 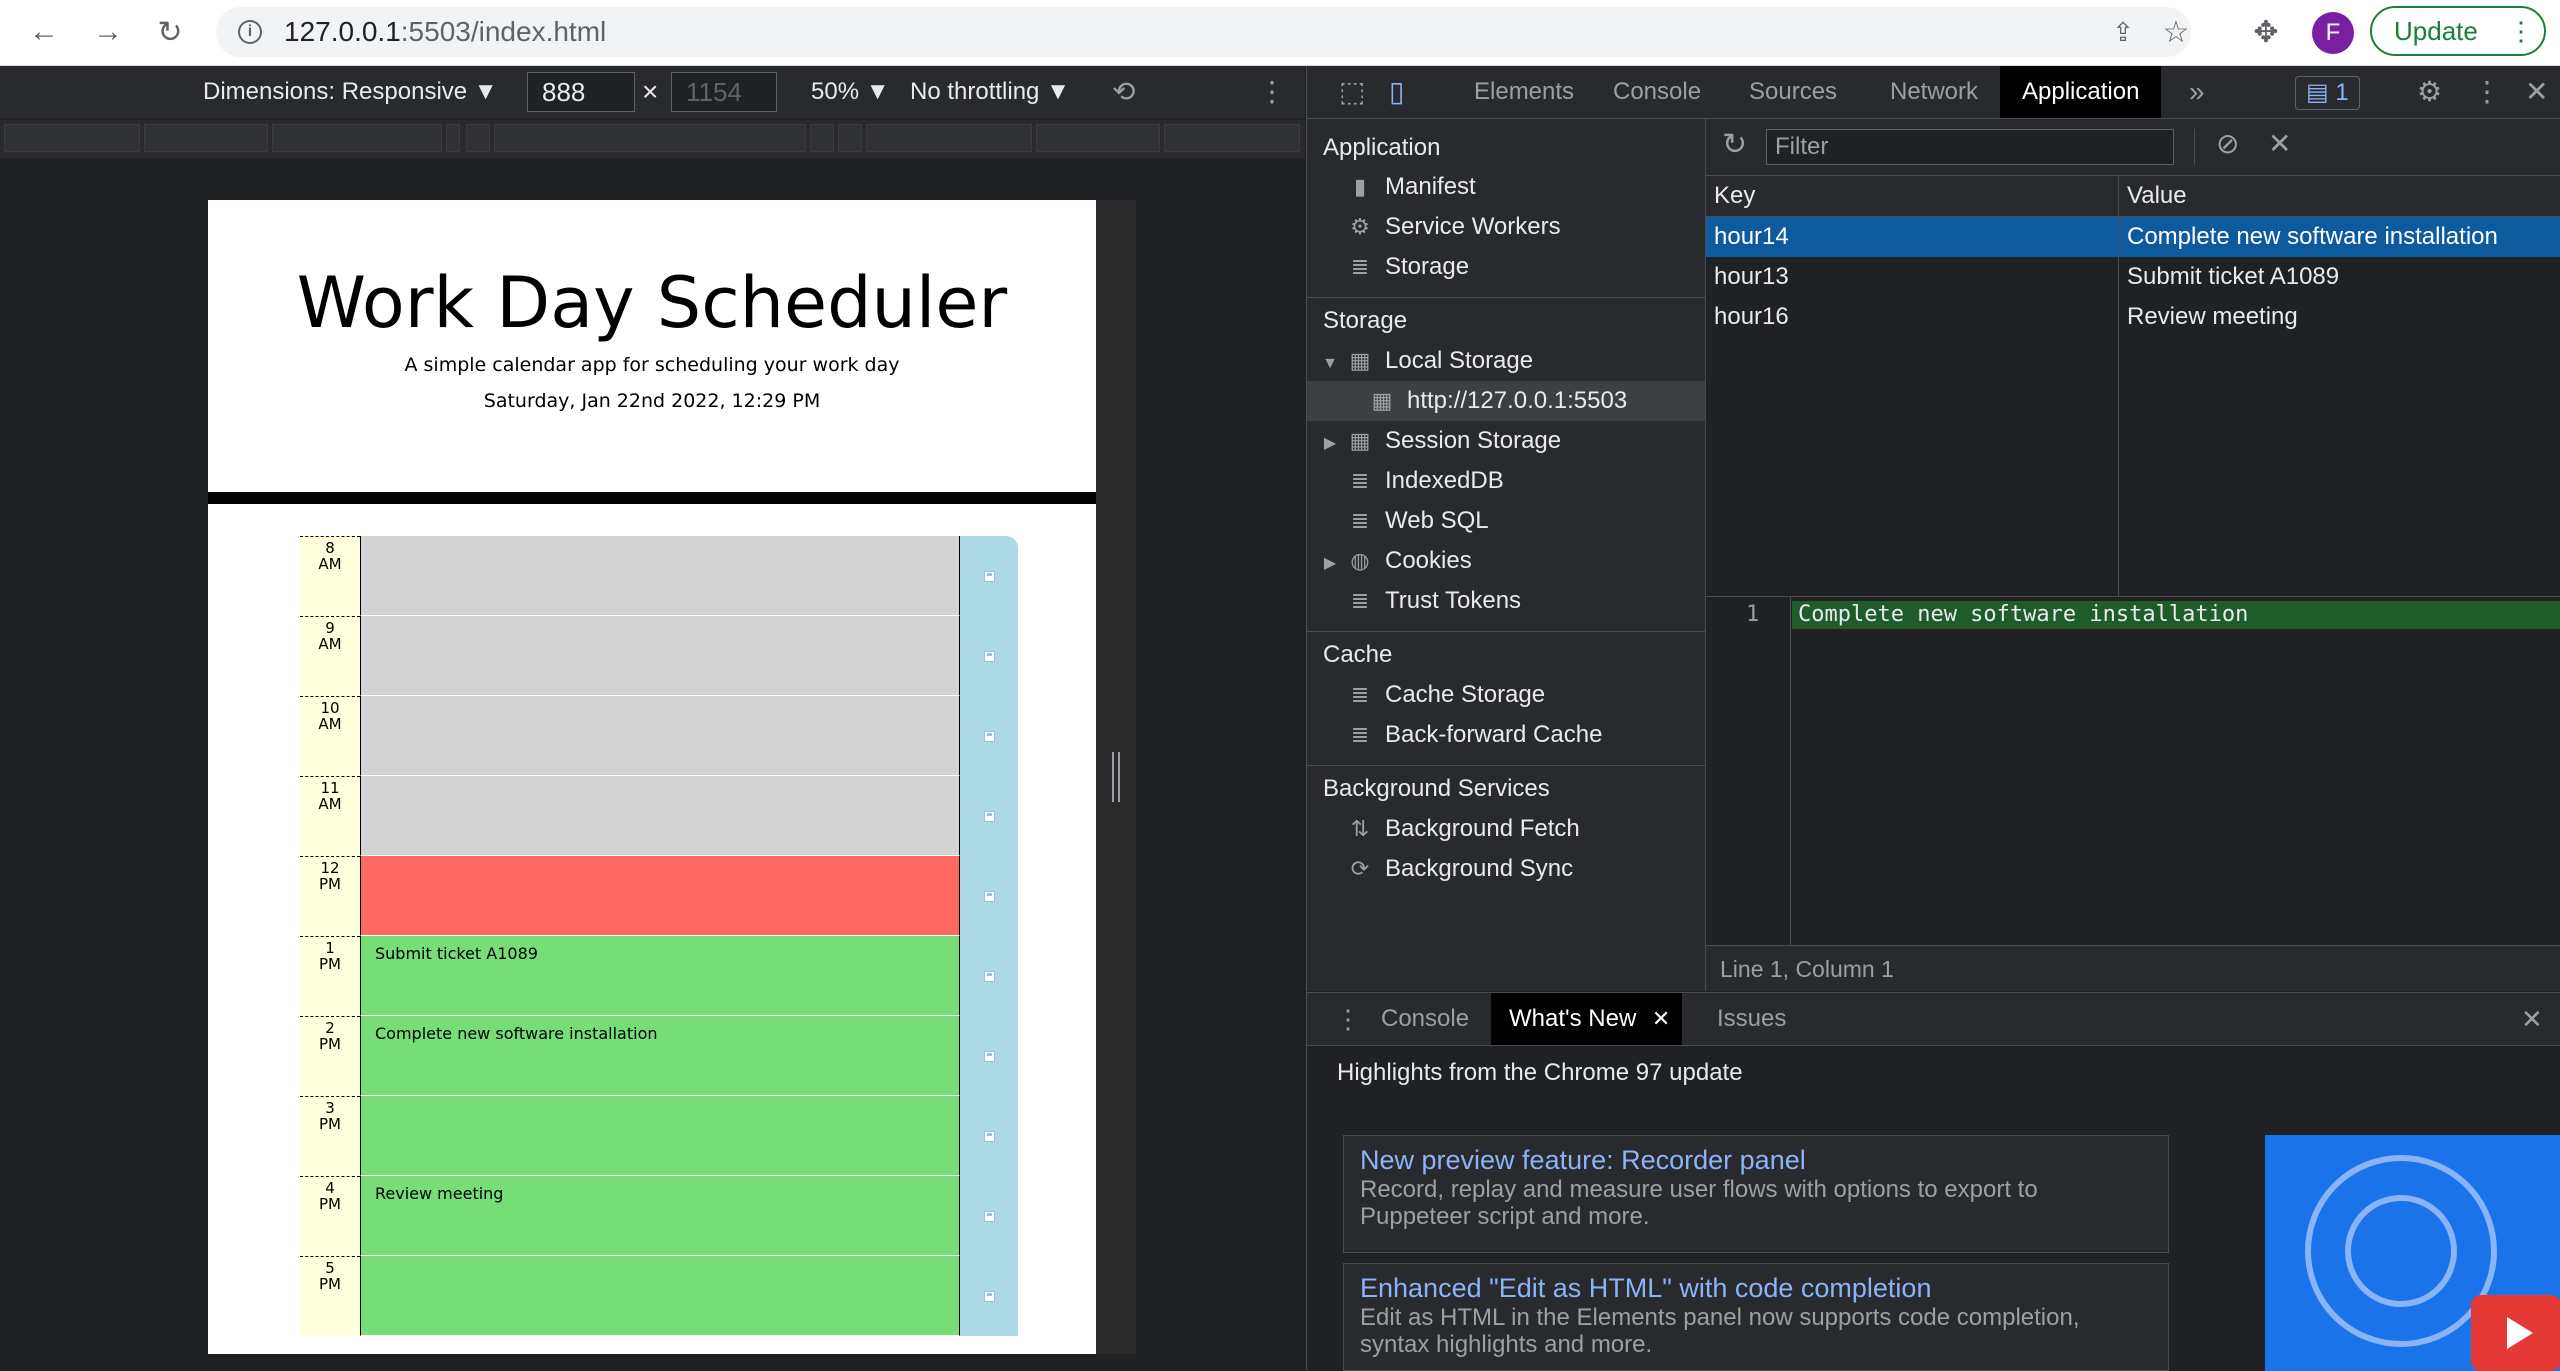 What do you see at coordinates (1446, 695) in the screenshot?
I see `sidebar-item-cache-storage: ≣ Cache Storage` at bounding box center [1446, 695].